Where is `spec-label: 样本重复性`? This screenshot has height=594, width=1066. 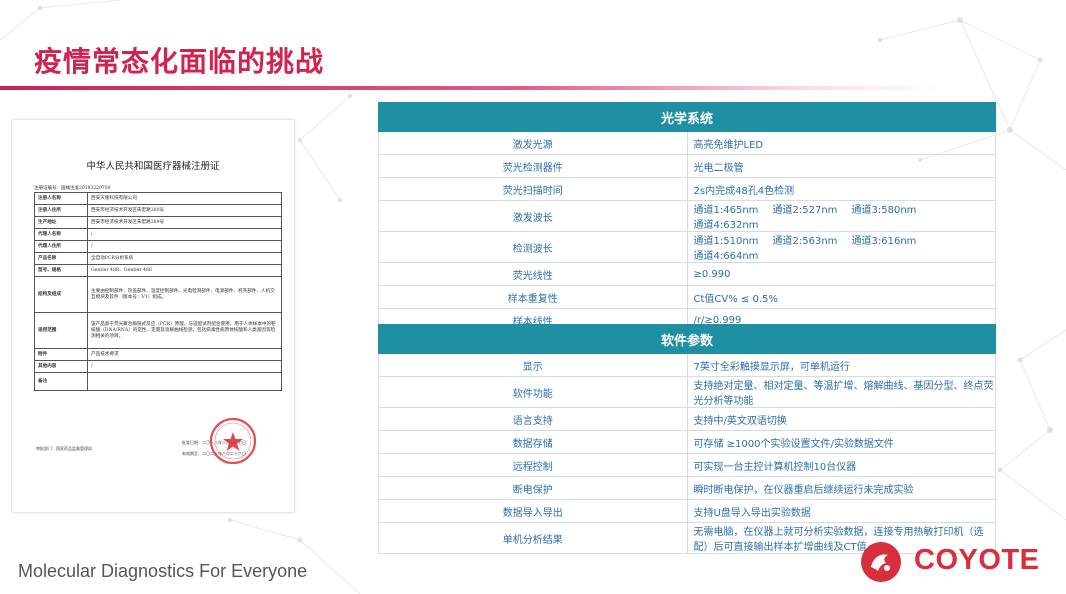 spec-label: 样本重复性 is located at coordinates (533, 297).